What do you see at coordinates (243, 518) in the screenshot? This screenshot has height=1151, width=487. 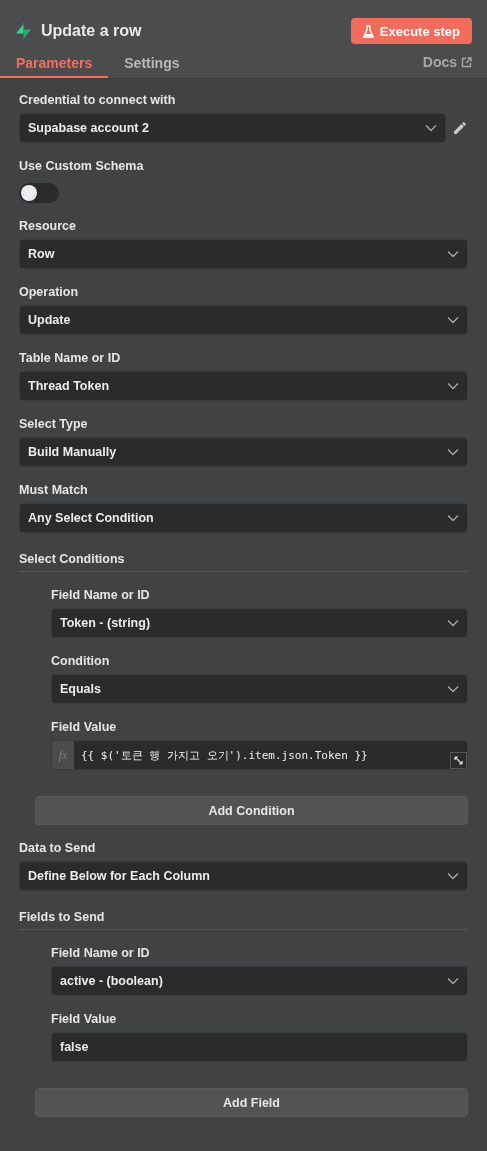 I see `select-field: Any Select Condition` at bounding box center [243, 518].